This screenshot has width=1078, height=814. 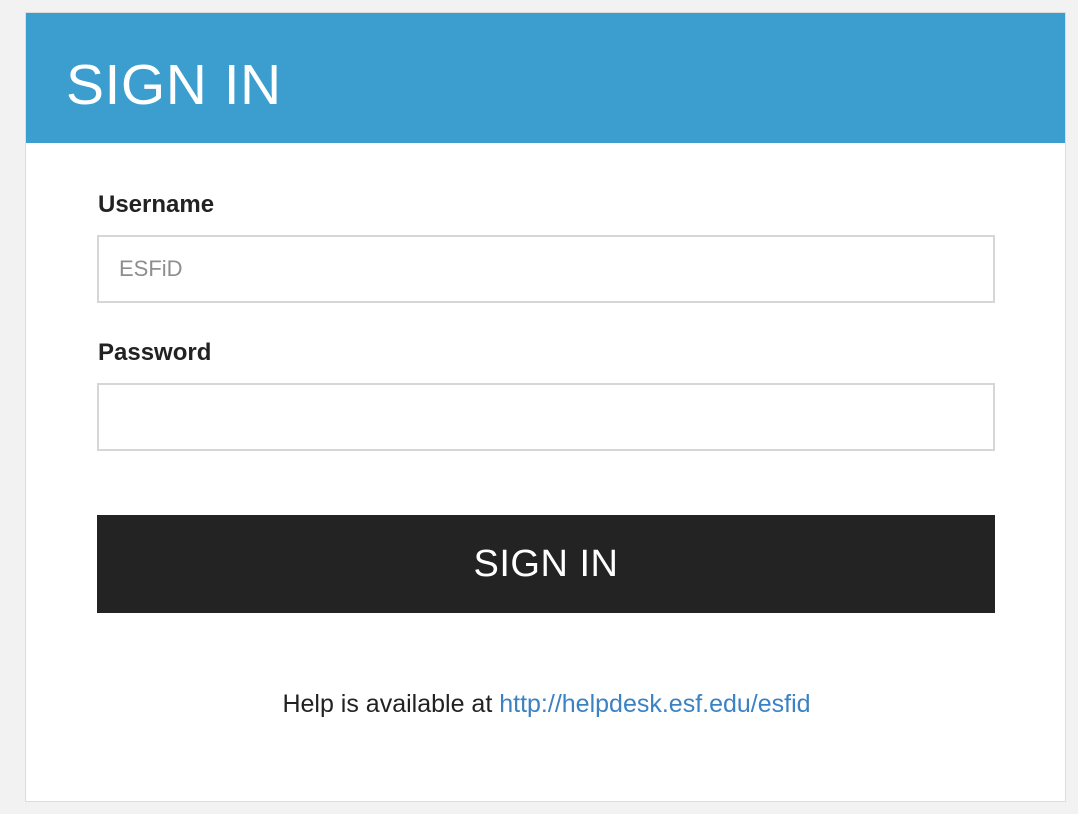 What do you see at coordinates (654, 704) in the screenshot?
I see `helpdesk-link: http://helpdesk.esf.edu/esfid` at bounding box center [654, 704].